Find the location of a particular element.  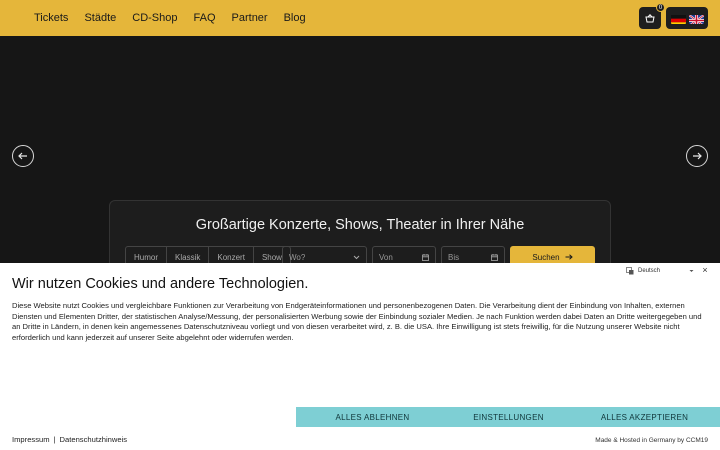

imprint-link: Impressum is located at coordinates (31, 439).